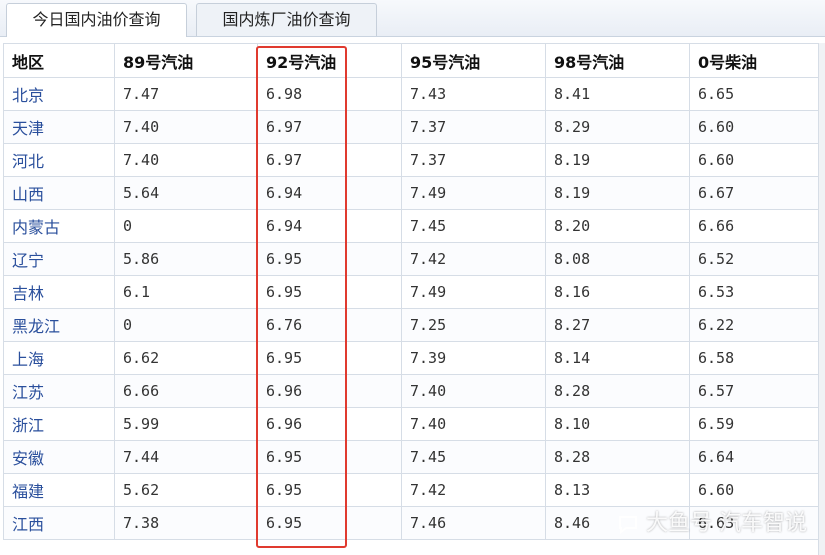 This screenshot has height=555, width=825. Describe the element at coordinates (59, 127) in the screenshot. I see `region-link: 天津` at that location.